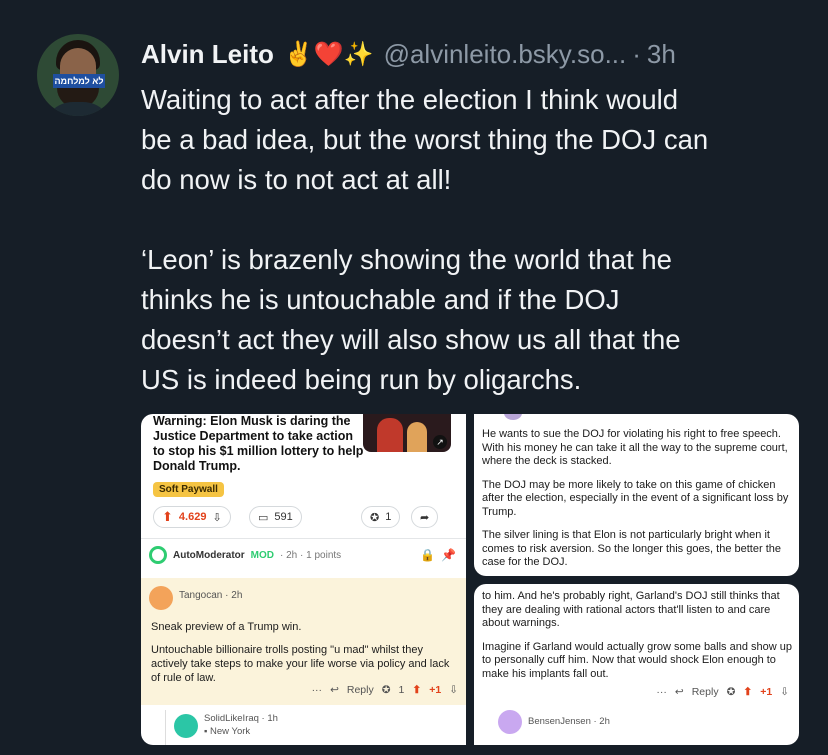 The image size is (828, 755). I want to click on next-commenter-avatar, so click(510, 722).